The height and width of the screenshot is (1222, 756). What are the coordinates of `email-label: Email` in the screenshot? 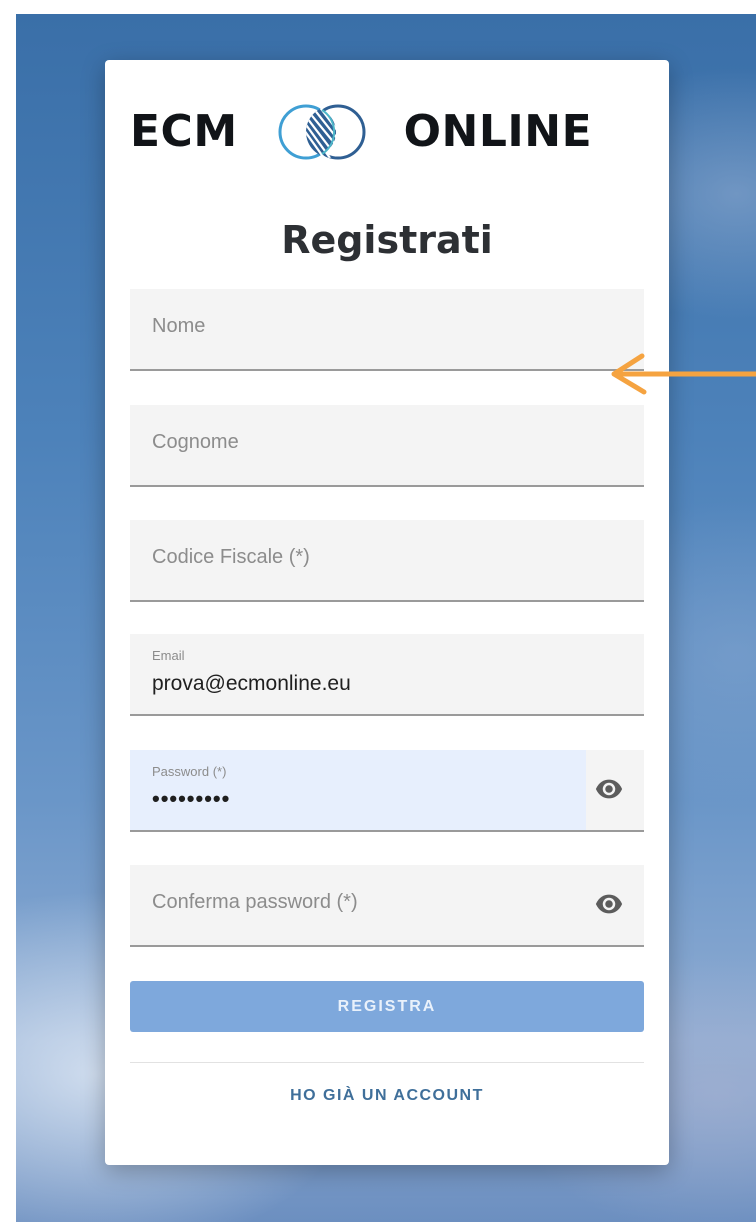 It's located at (168, 655).